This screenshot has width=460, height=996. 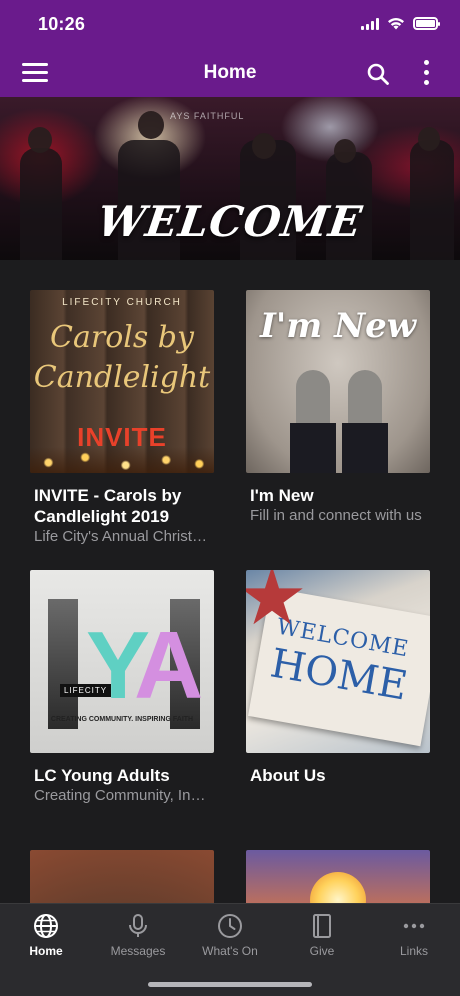 What do you see at coordinates (46, 926) in the screenshot?
I see `globe-icon` at bounding box center [46, 926].